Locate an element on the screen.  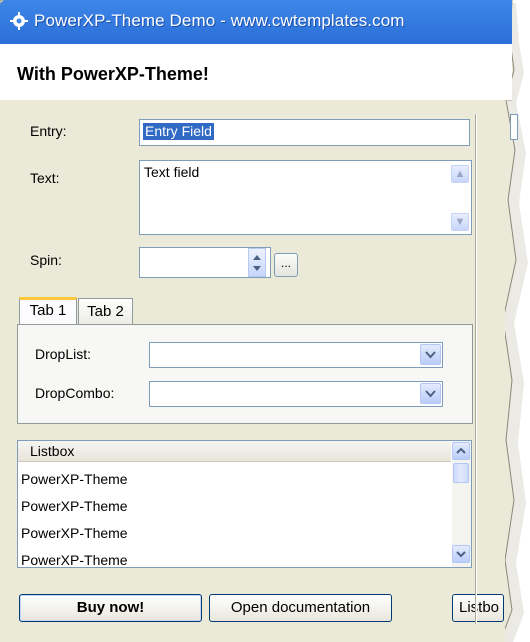
dropcombo-combo is located at coordinates (296, 394).